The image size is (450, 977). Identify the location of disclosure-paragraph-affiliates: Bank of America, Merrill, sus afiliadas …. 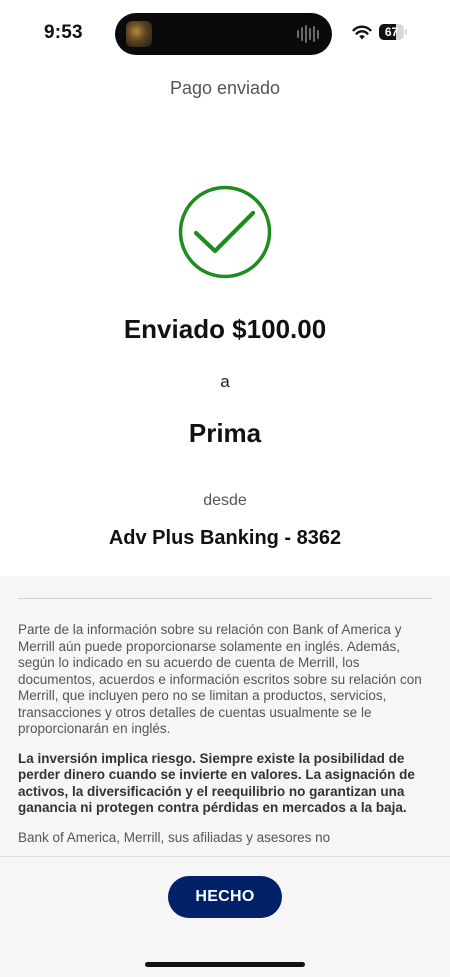
(174, 837).